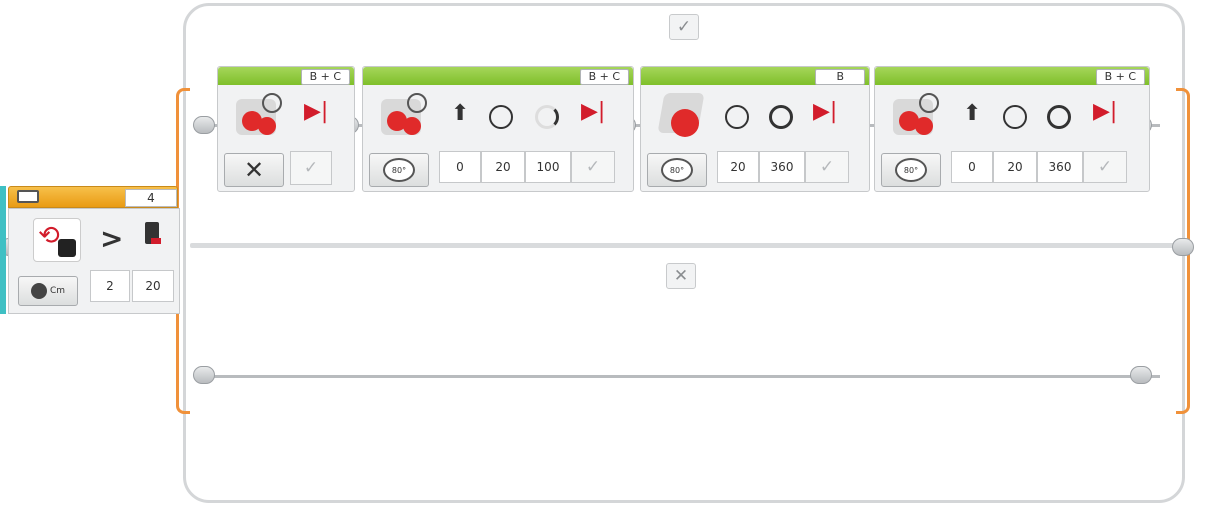 The image size is (1210, 508). I want to click on check-icon: ✓, so click(684, 27).